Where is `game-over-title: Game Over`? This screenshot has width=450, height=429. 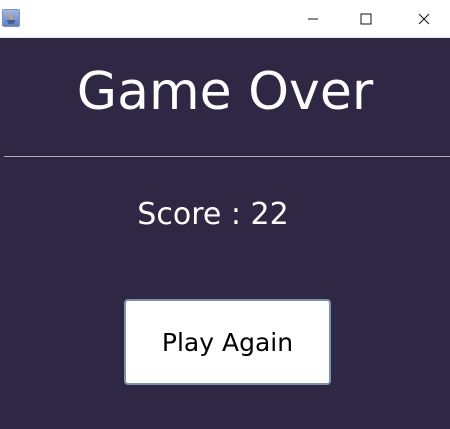 game-over-title: Game Over is located at coordinates (225, 92).